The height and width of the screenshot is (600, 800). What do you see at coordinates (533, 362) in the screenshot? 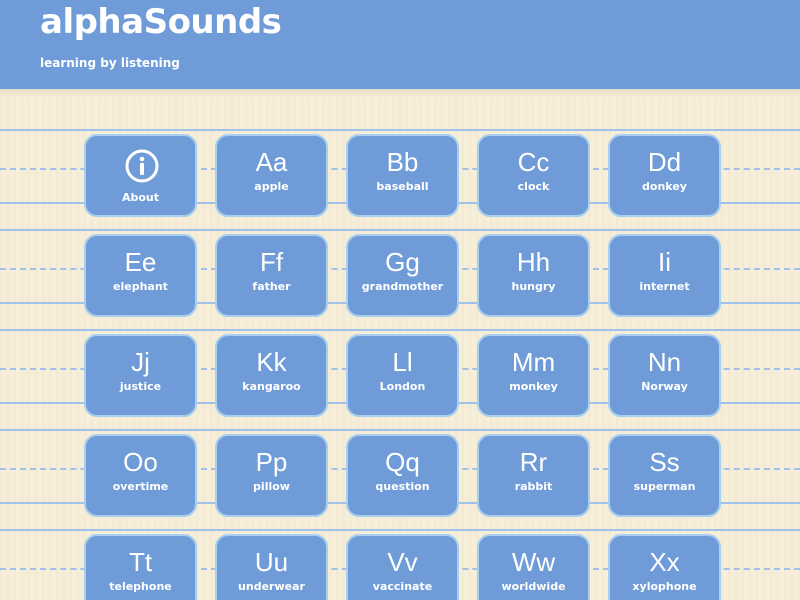
I see `tile-letters: Mm` at bounding box center [533, 362].